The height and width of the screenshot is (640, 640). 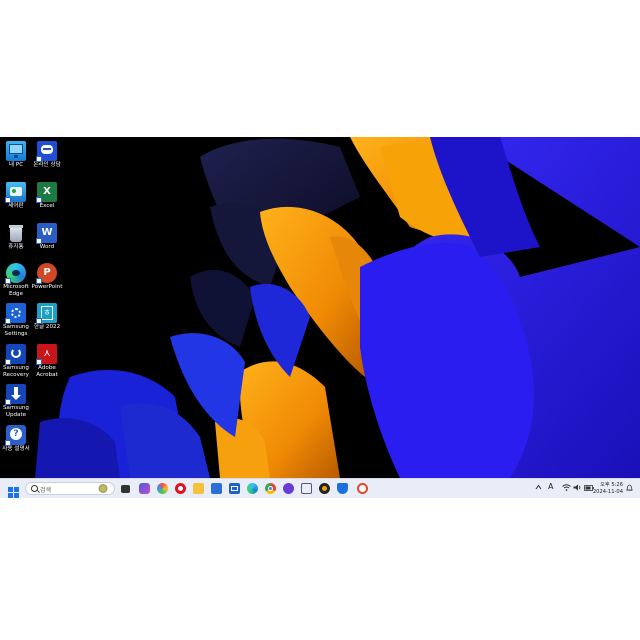 I want to click on desktop-icon-edge: Microsoft Edge, so click(x=16, y=280).